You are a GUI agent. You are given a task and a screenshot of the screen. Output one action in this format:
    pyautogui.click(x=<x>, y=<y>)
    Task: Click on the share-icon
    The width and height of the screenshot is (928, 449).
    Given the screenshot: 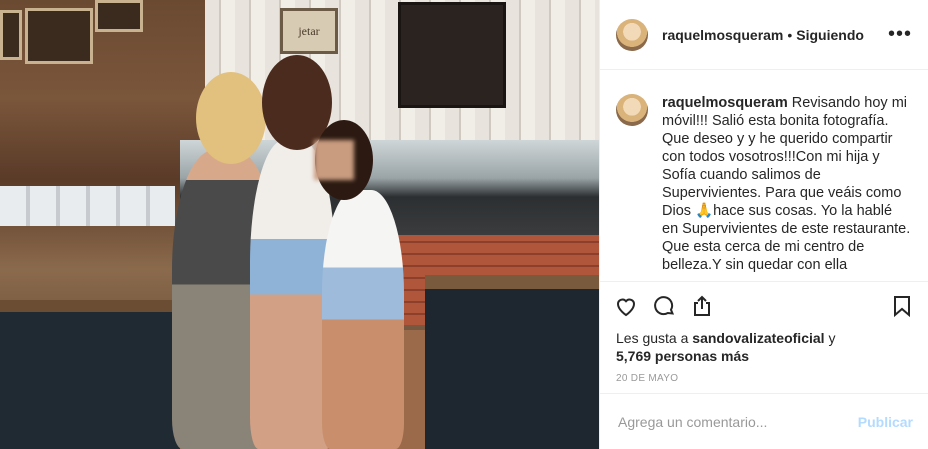 What is the action you would take?
    pyautogui.click(x=702, y=306)
    